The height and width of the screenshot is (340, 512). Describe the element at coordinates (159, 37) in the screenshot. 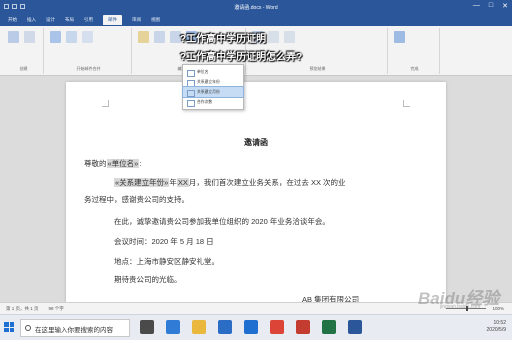

I see `address-block-icon` at that location.